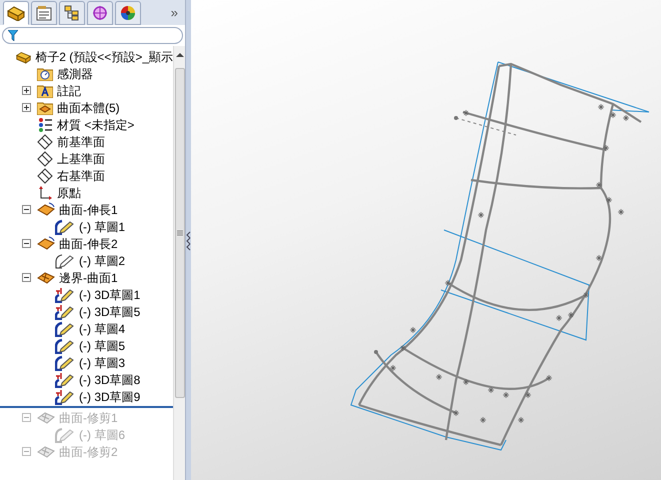  What do you see at coordinates (109, 379) in the screenshot?
I see `tree-item-label: (-) 3D草圖8` at bounding box center [109, 379].